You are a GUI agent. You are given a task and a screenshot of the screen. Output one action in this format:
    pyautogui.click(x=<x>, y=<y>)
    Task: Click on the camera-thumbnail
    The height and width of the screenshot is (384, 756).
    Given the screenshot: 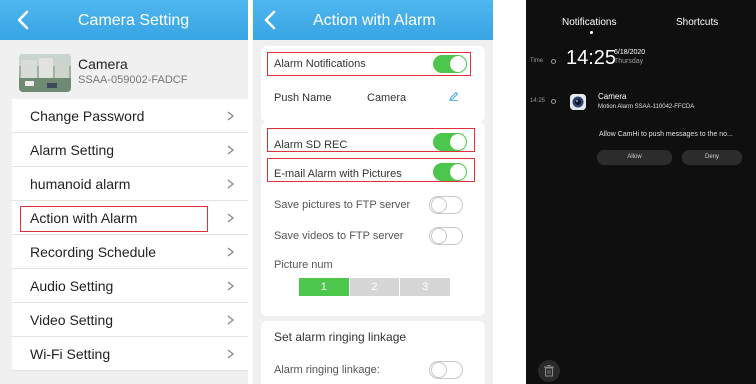 What is the action you would take?
    pyautogui.click(x=45, y=73)
    